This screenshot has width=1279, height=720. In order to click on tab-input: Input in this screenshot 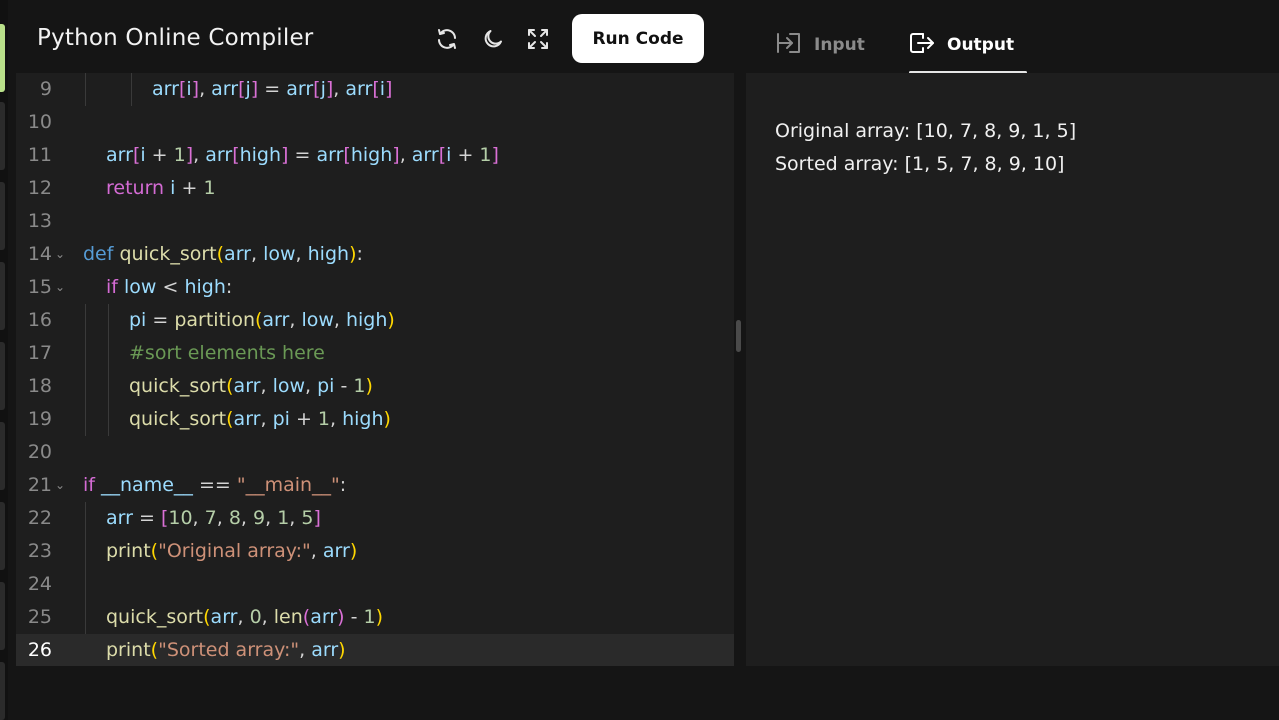, I will do `click(820, 45)`.